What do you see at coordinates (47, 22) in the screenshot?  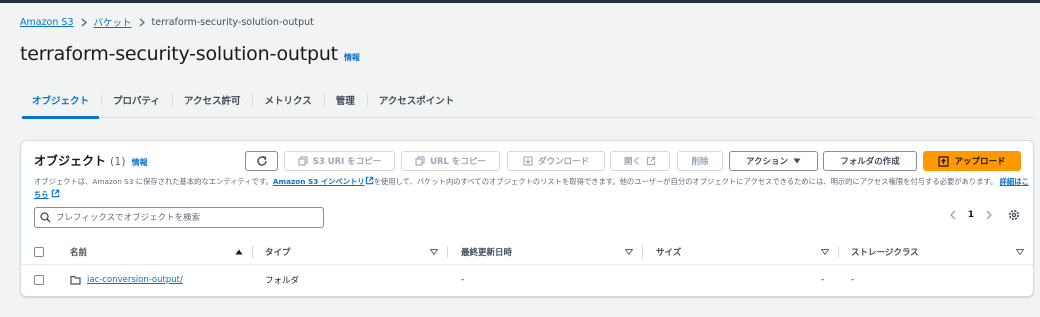 I see `breadcrumb-amazon-s3: Amazon S3` at bounding box center [47, 22].